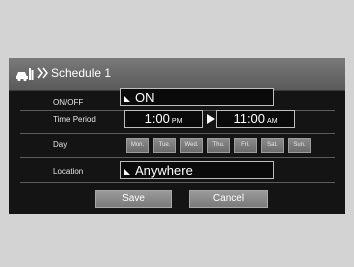 The height and width of the screenshot is (267, 354). I want to click on start-time-ampm: PM, so click(177, 121).